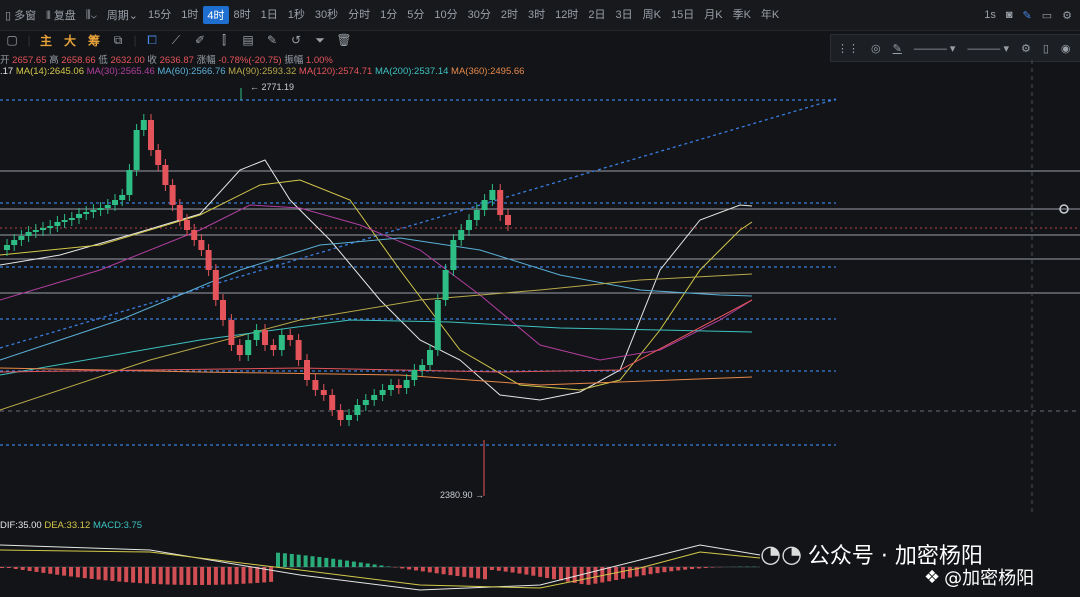 Image resolution: width=1080 pixels, height=597 pixels. I want to click on wechat-icon: ◔◔, so click(781, 554).